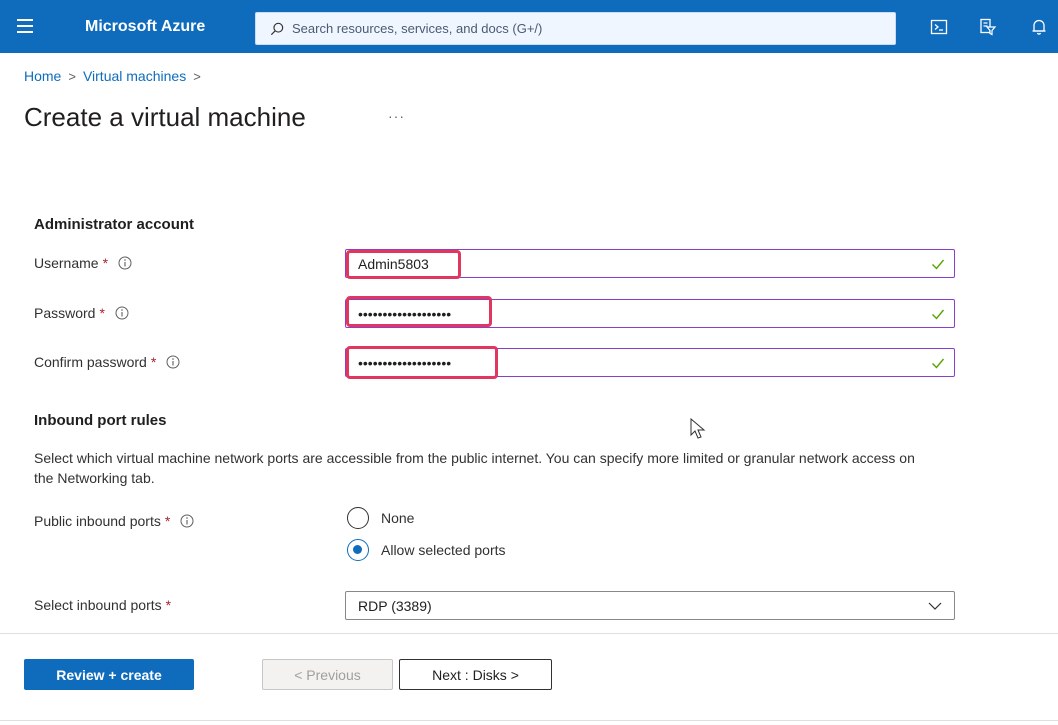  Describe the element at coordinates (100, 420) in the screenshot. I see `inbound-rules-heading: Inbound port rules` at that location.